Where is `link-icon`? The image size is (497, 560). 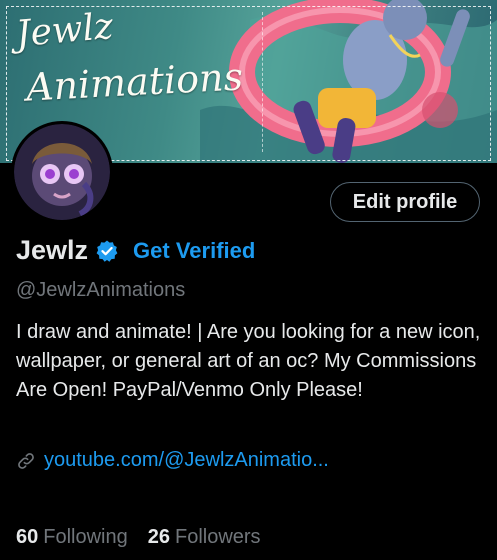 link-icon is located at coordinates (26, 461).